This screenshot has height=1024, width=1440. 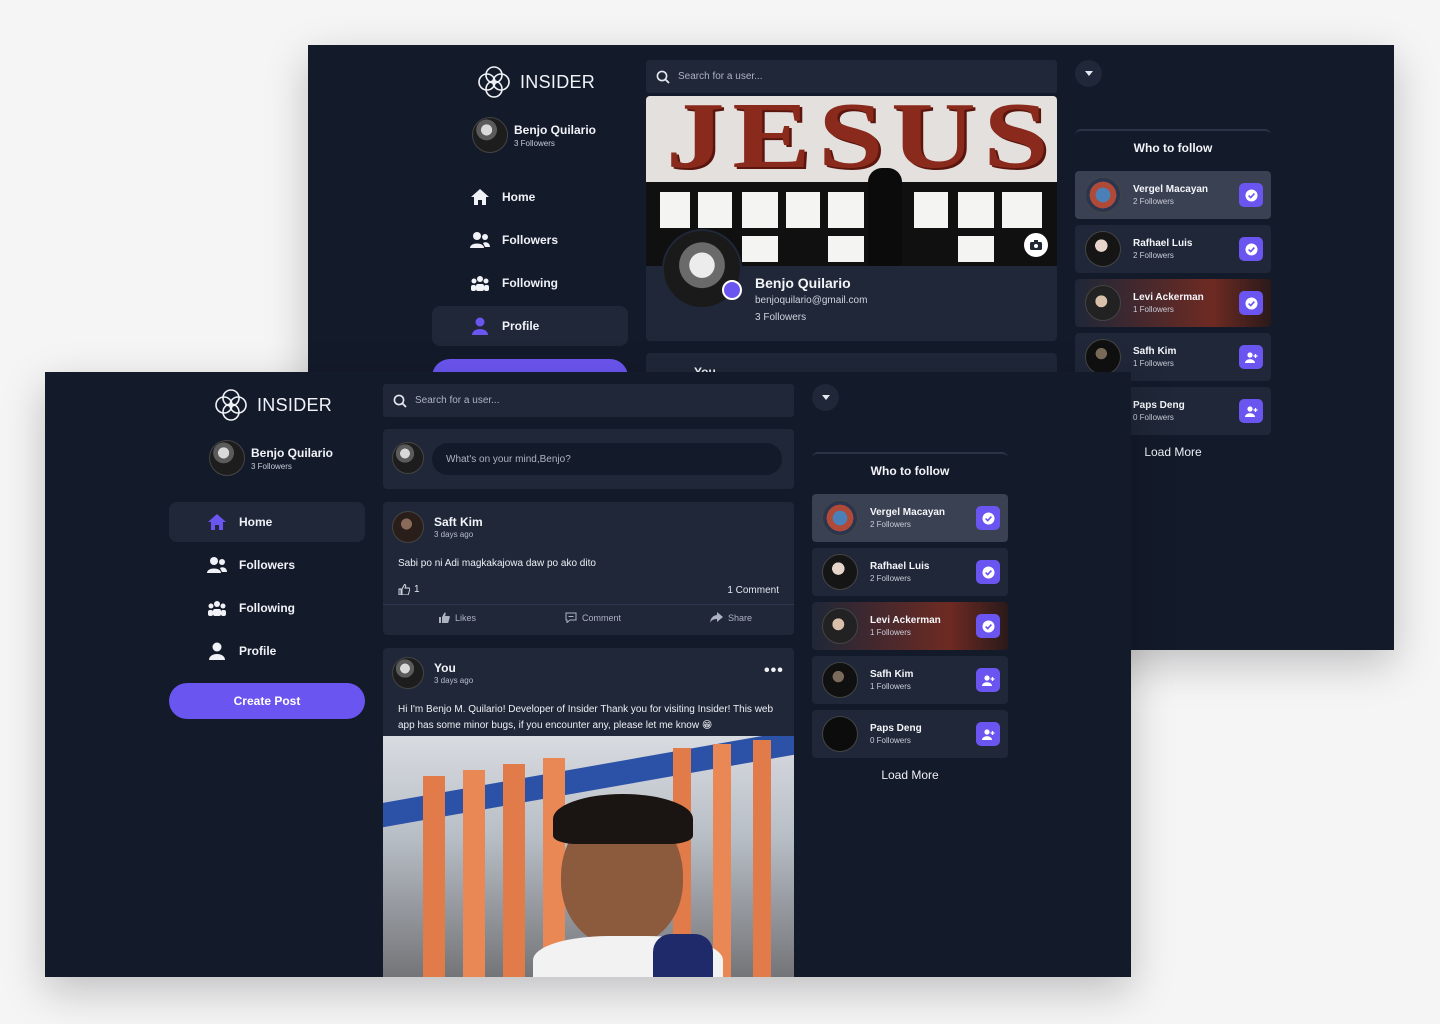 What do you see at coordinates (454, 680) in the screenshot?
I see `post-time: 3 days ago` at bounding box center [454, 680].